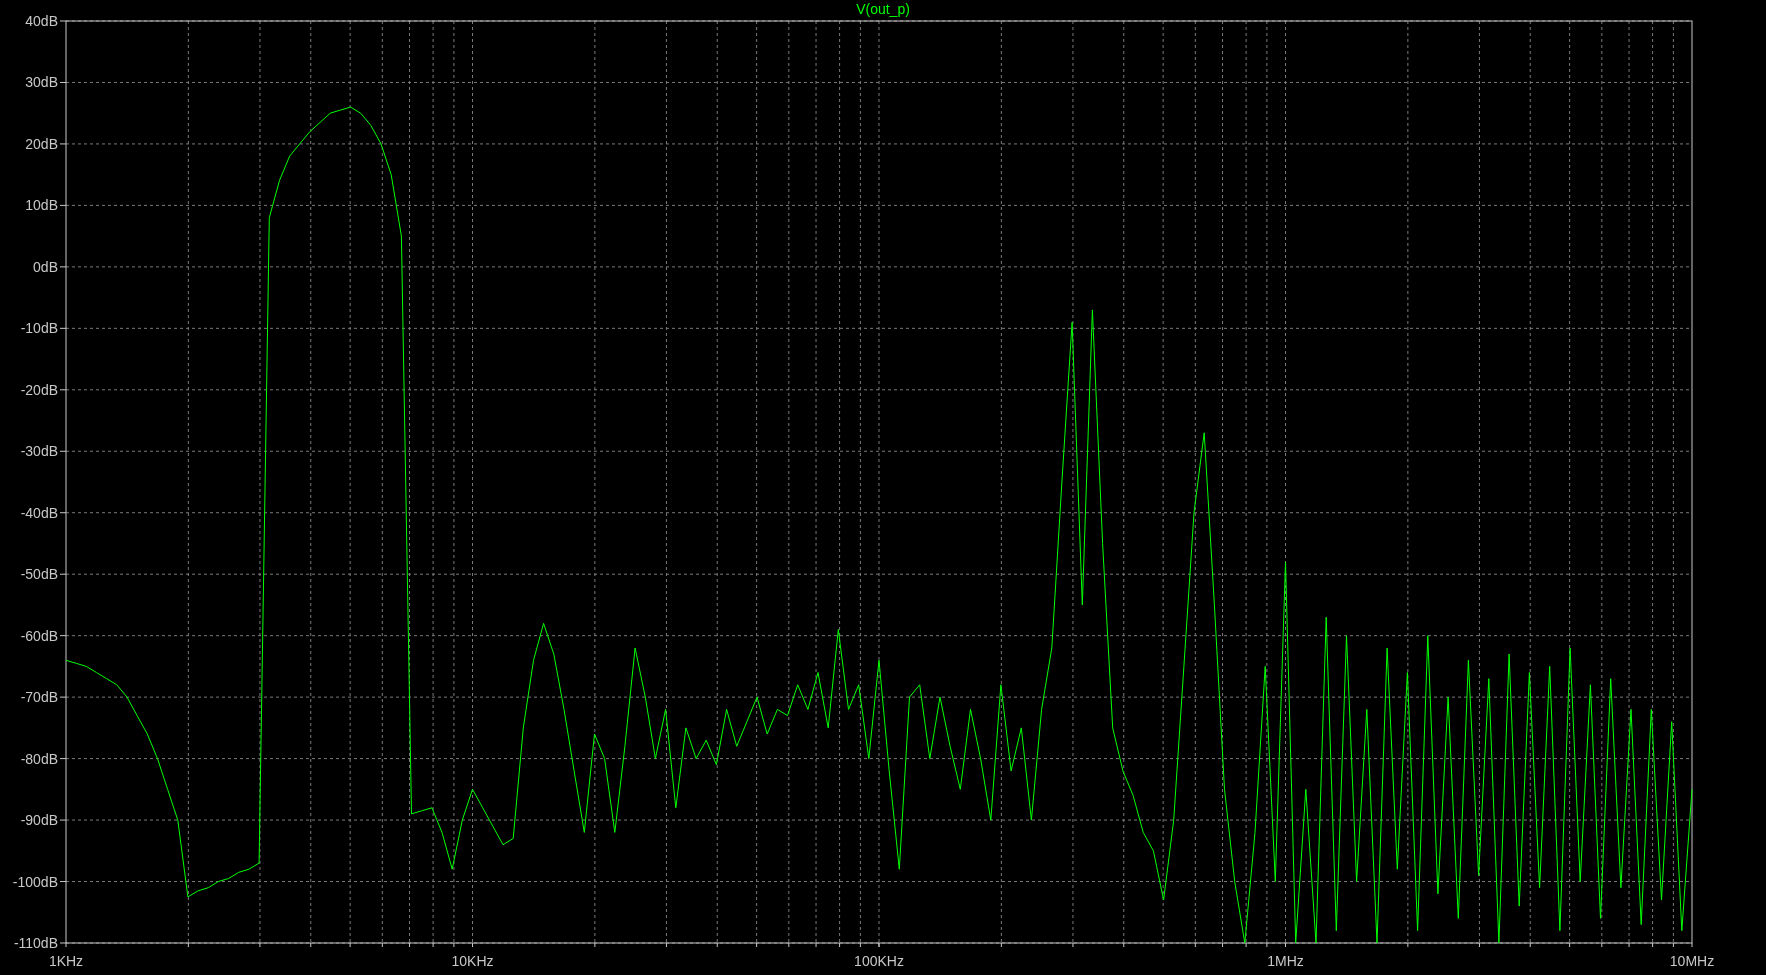 This screenshot has width=1766, height=975. What do you see at coordinates (1692, 961) in the screenshot?
I see `x-axis-label: 10MHz` at bounding box center [1692, 961].